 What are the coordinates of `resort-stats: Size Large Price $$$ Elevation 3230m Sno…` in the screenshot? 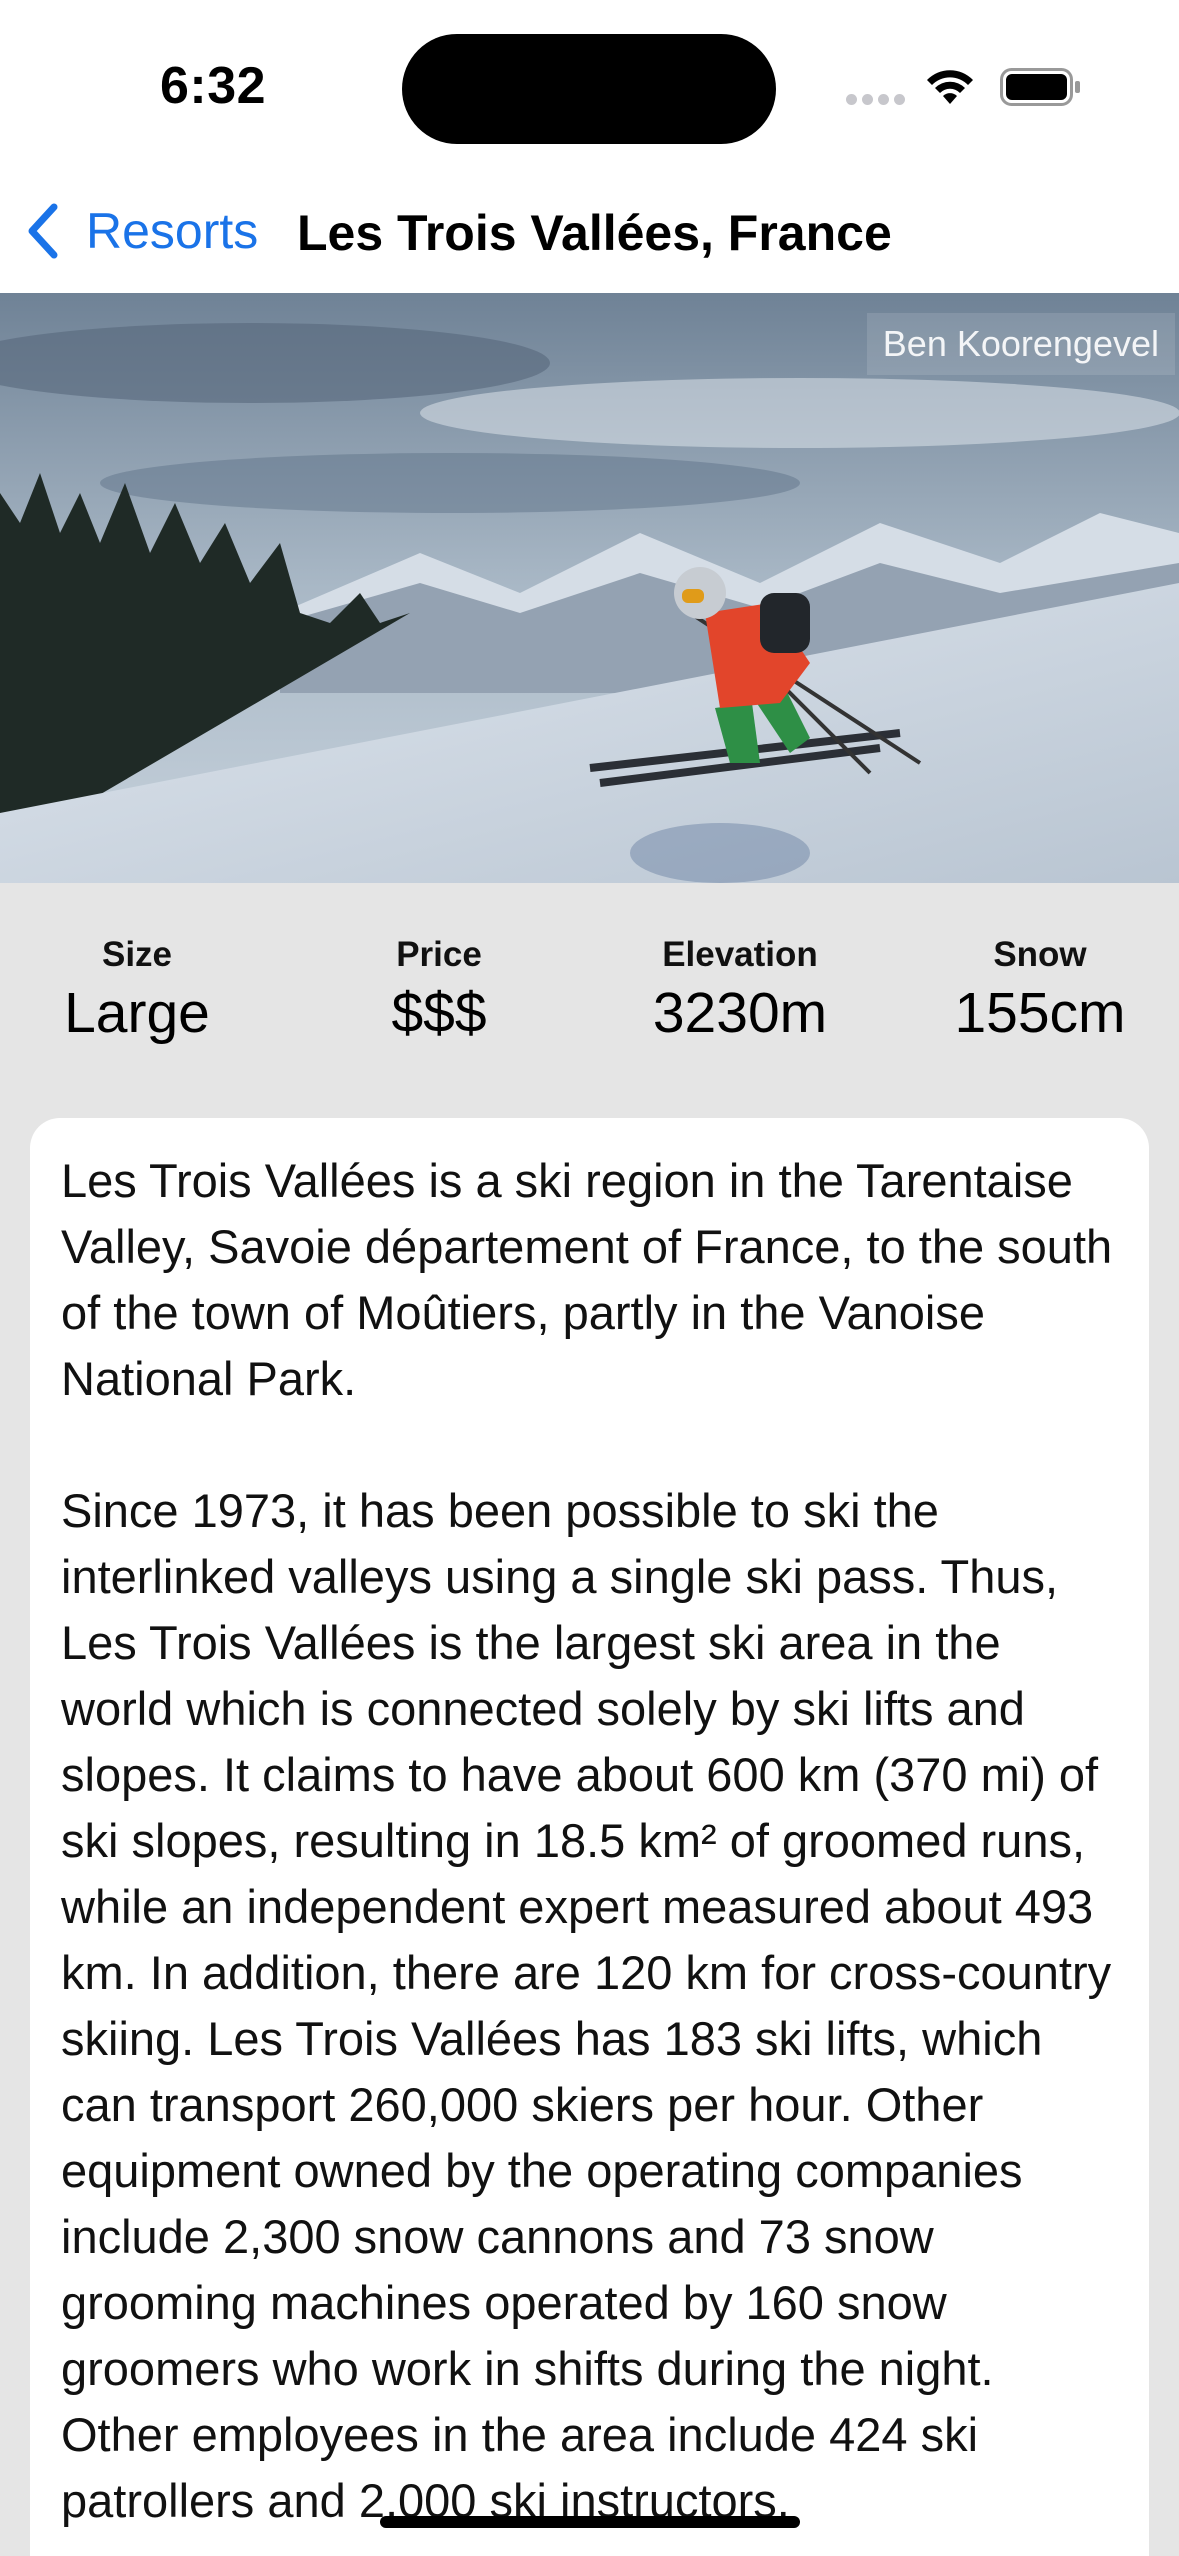 It's located at (589, 1001).